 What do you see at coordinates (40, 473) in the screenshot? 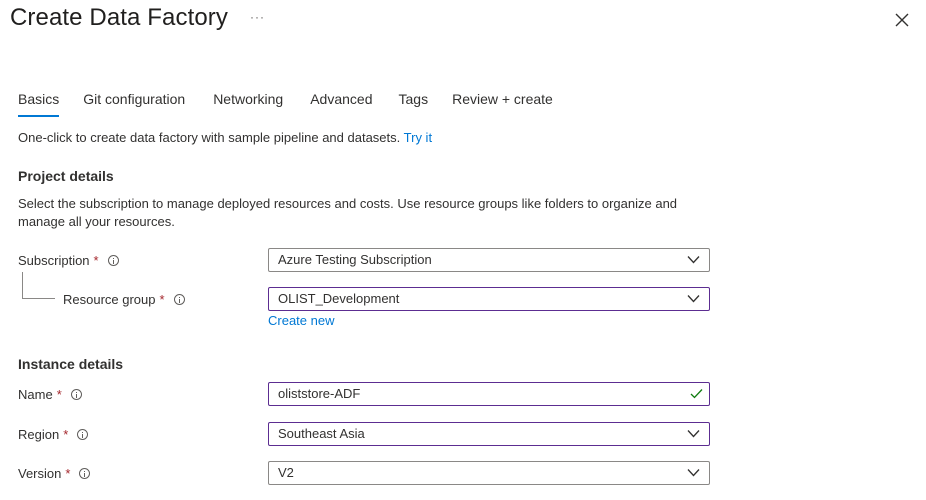
I see `version-label-text: Version` at bounding box center [40, 473].